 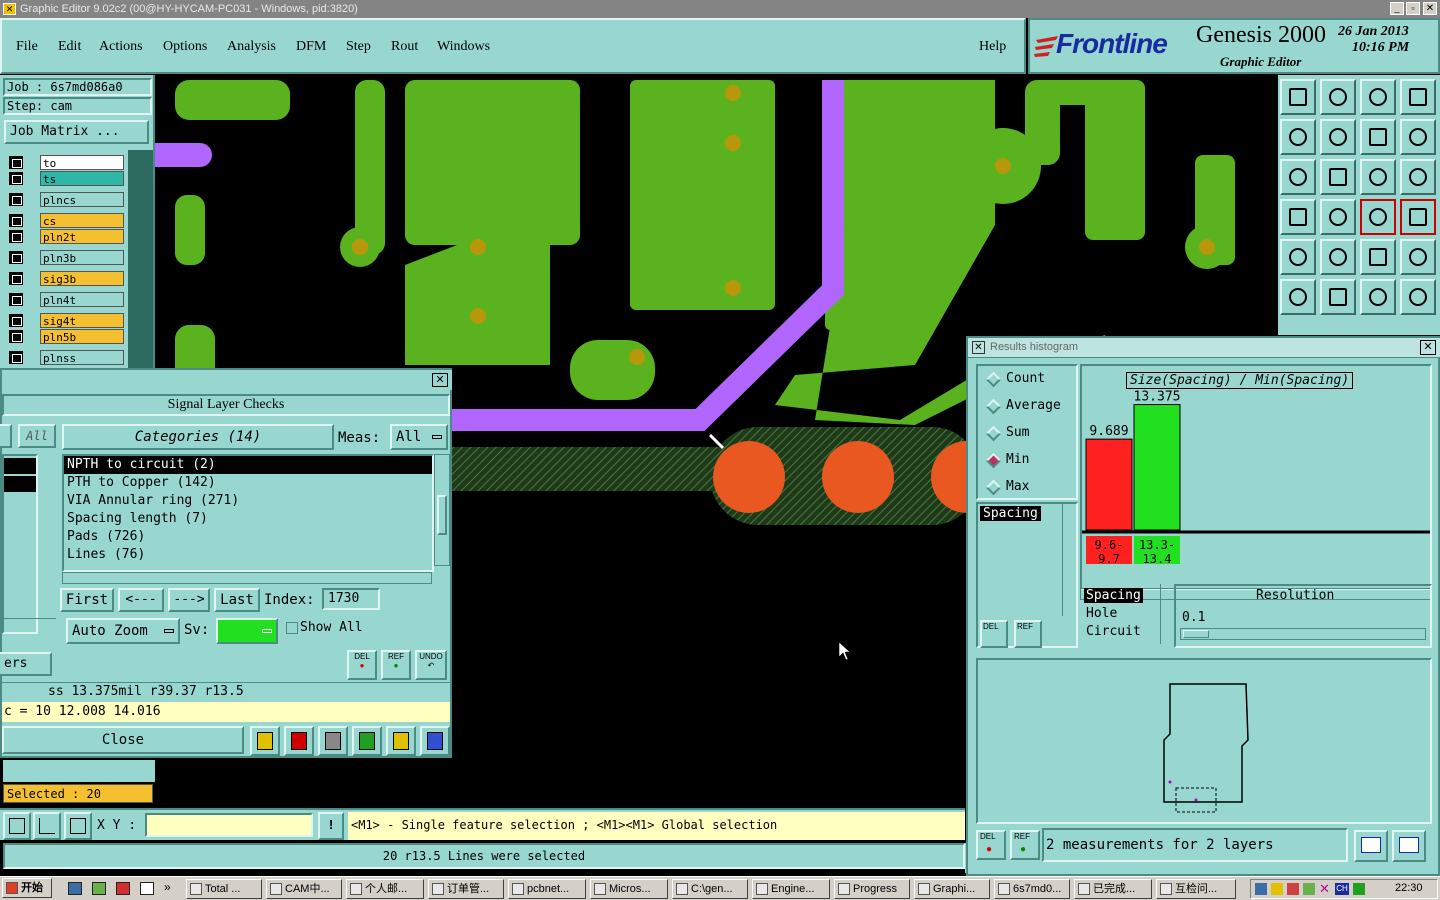 What do you see at coordinates (66, 336) in the screenshot?
I see `layer-row-pln5b: pln5b` at bounding box center [66, 336].